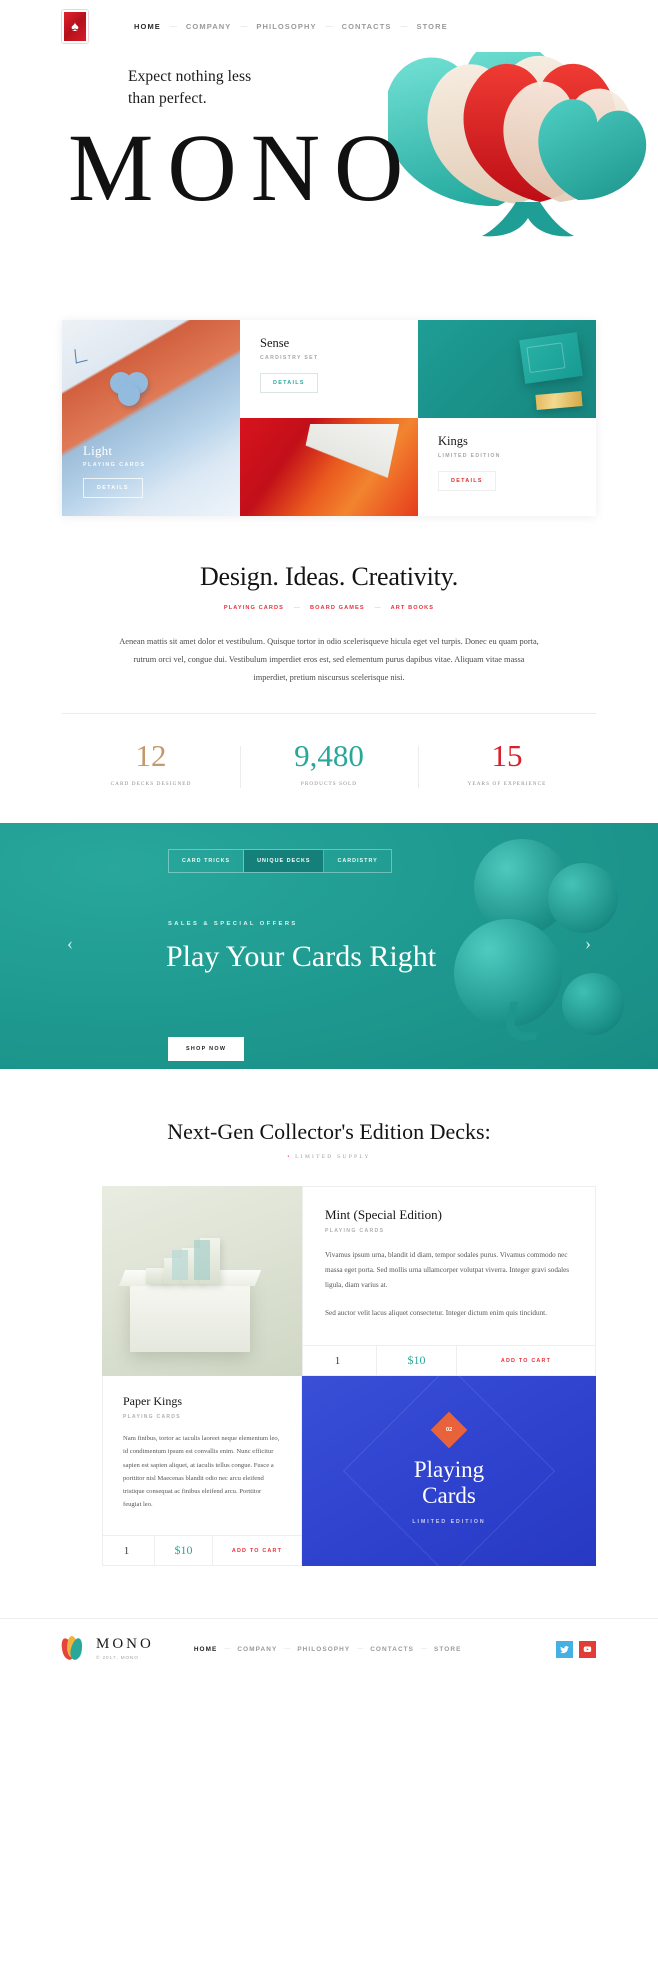 This screenshot has height=1986, width=658. I want to click on shop-now-button: SHOP NOW, so click(206, 1049).